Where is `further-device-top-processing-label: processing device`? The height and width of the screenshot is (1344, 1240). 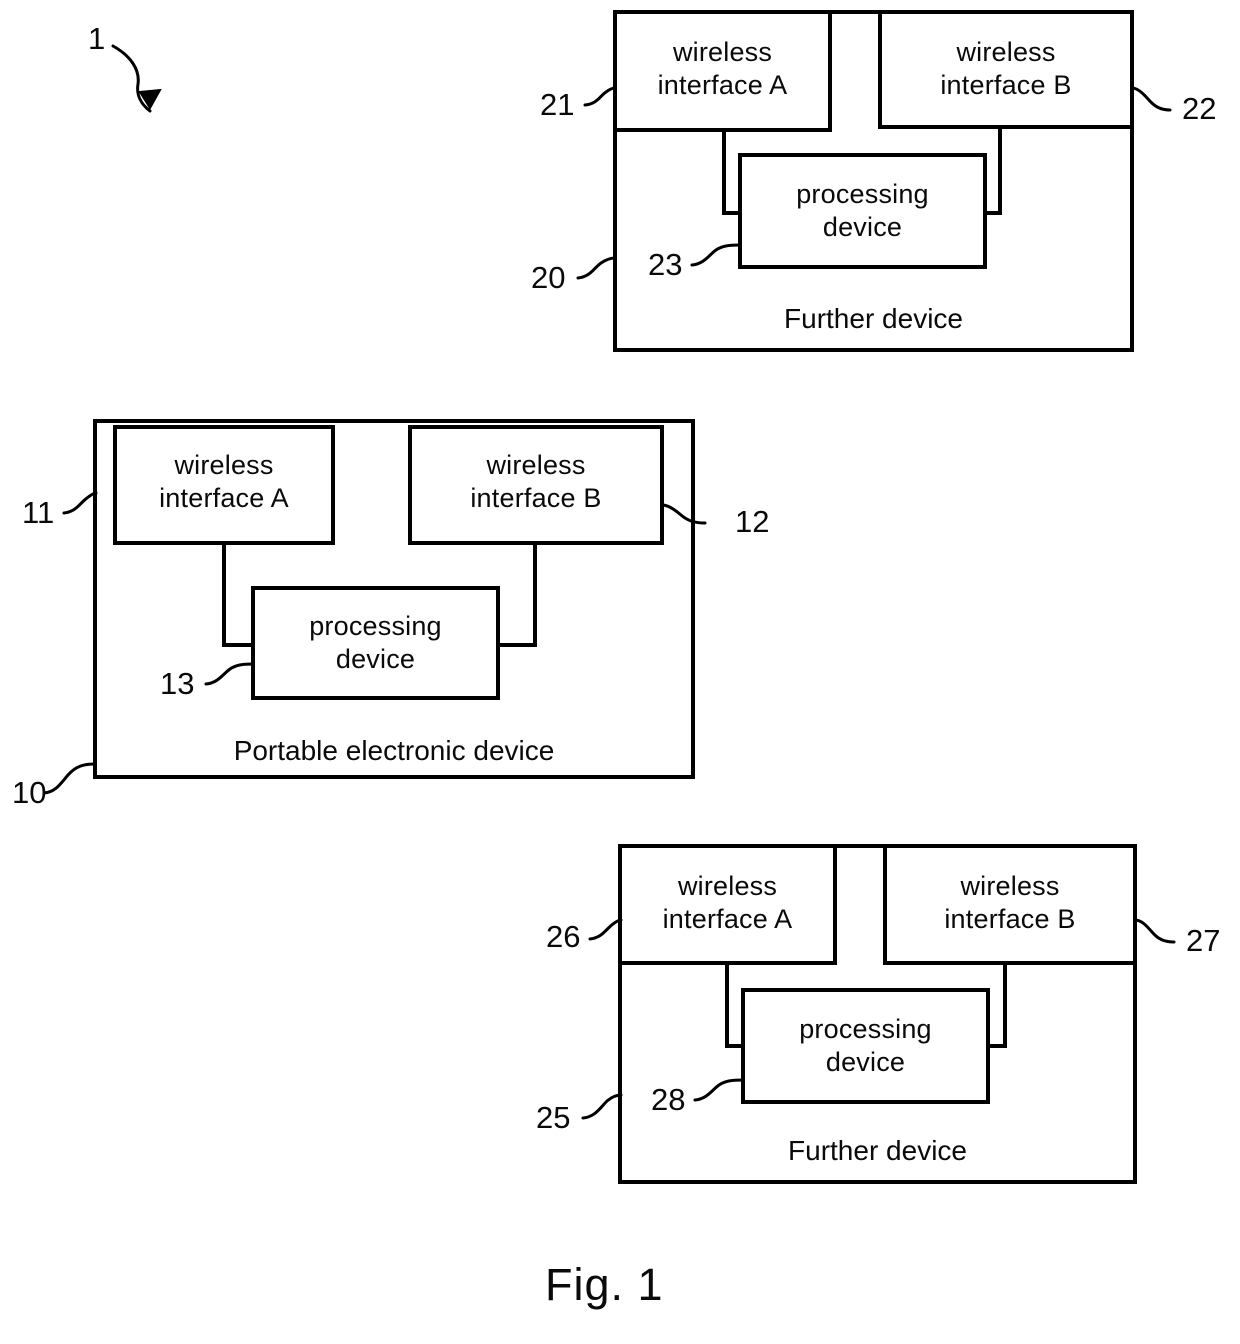 further-device-top-processing-label: processing device is located at coordinates (862, 210).